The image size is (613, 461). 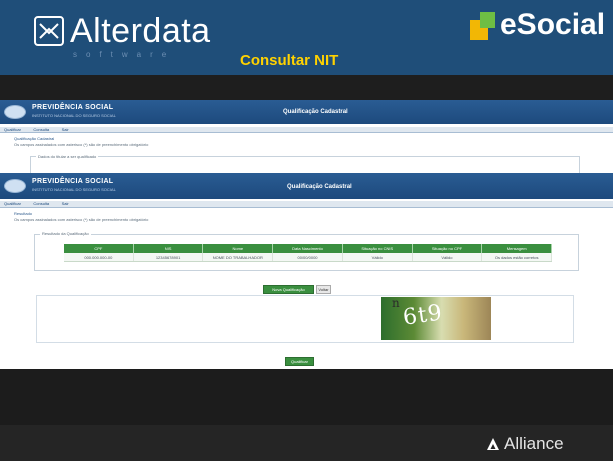 I want to click on captcha-hint: n, so click(x=396, y=303).